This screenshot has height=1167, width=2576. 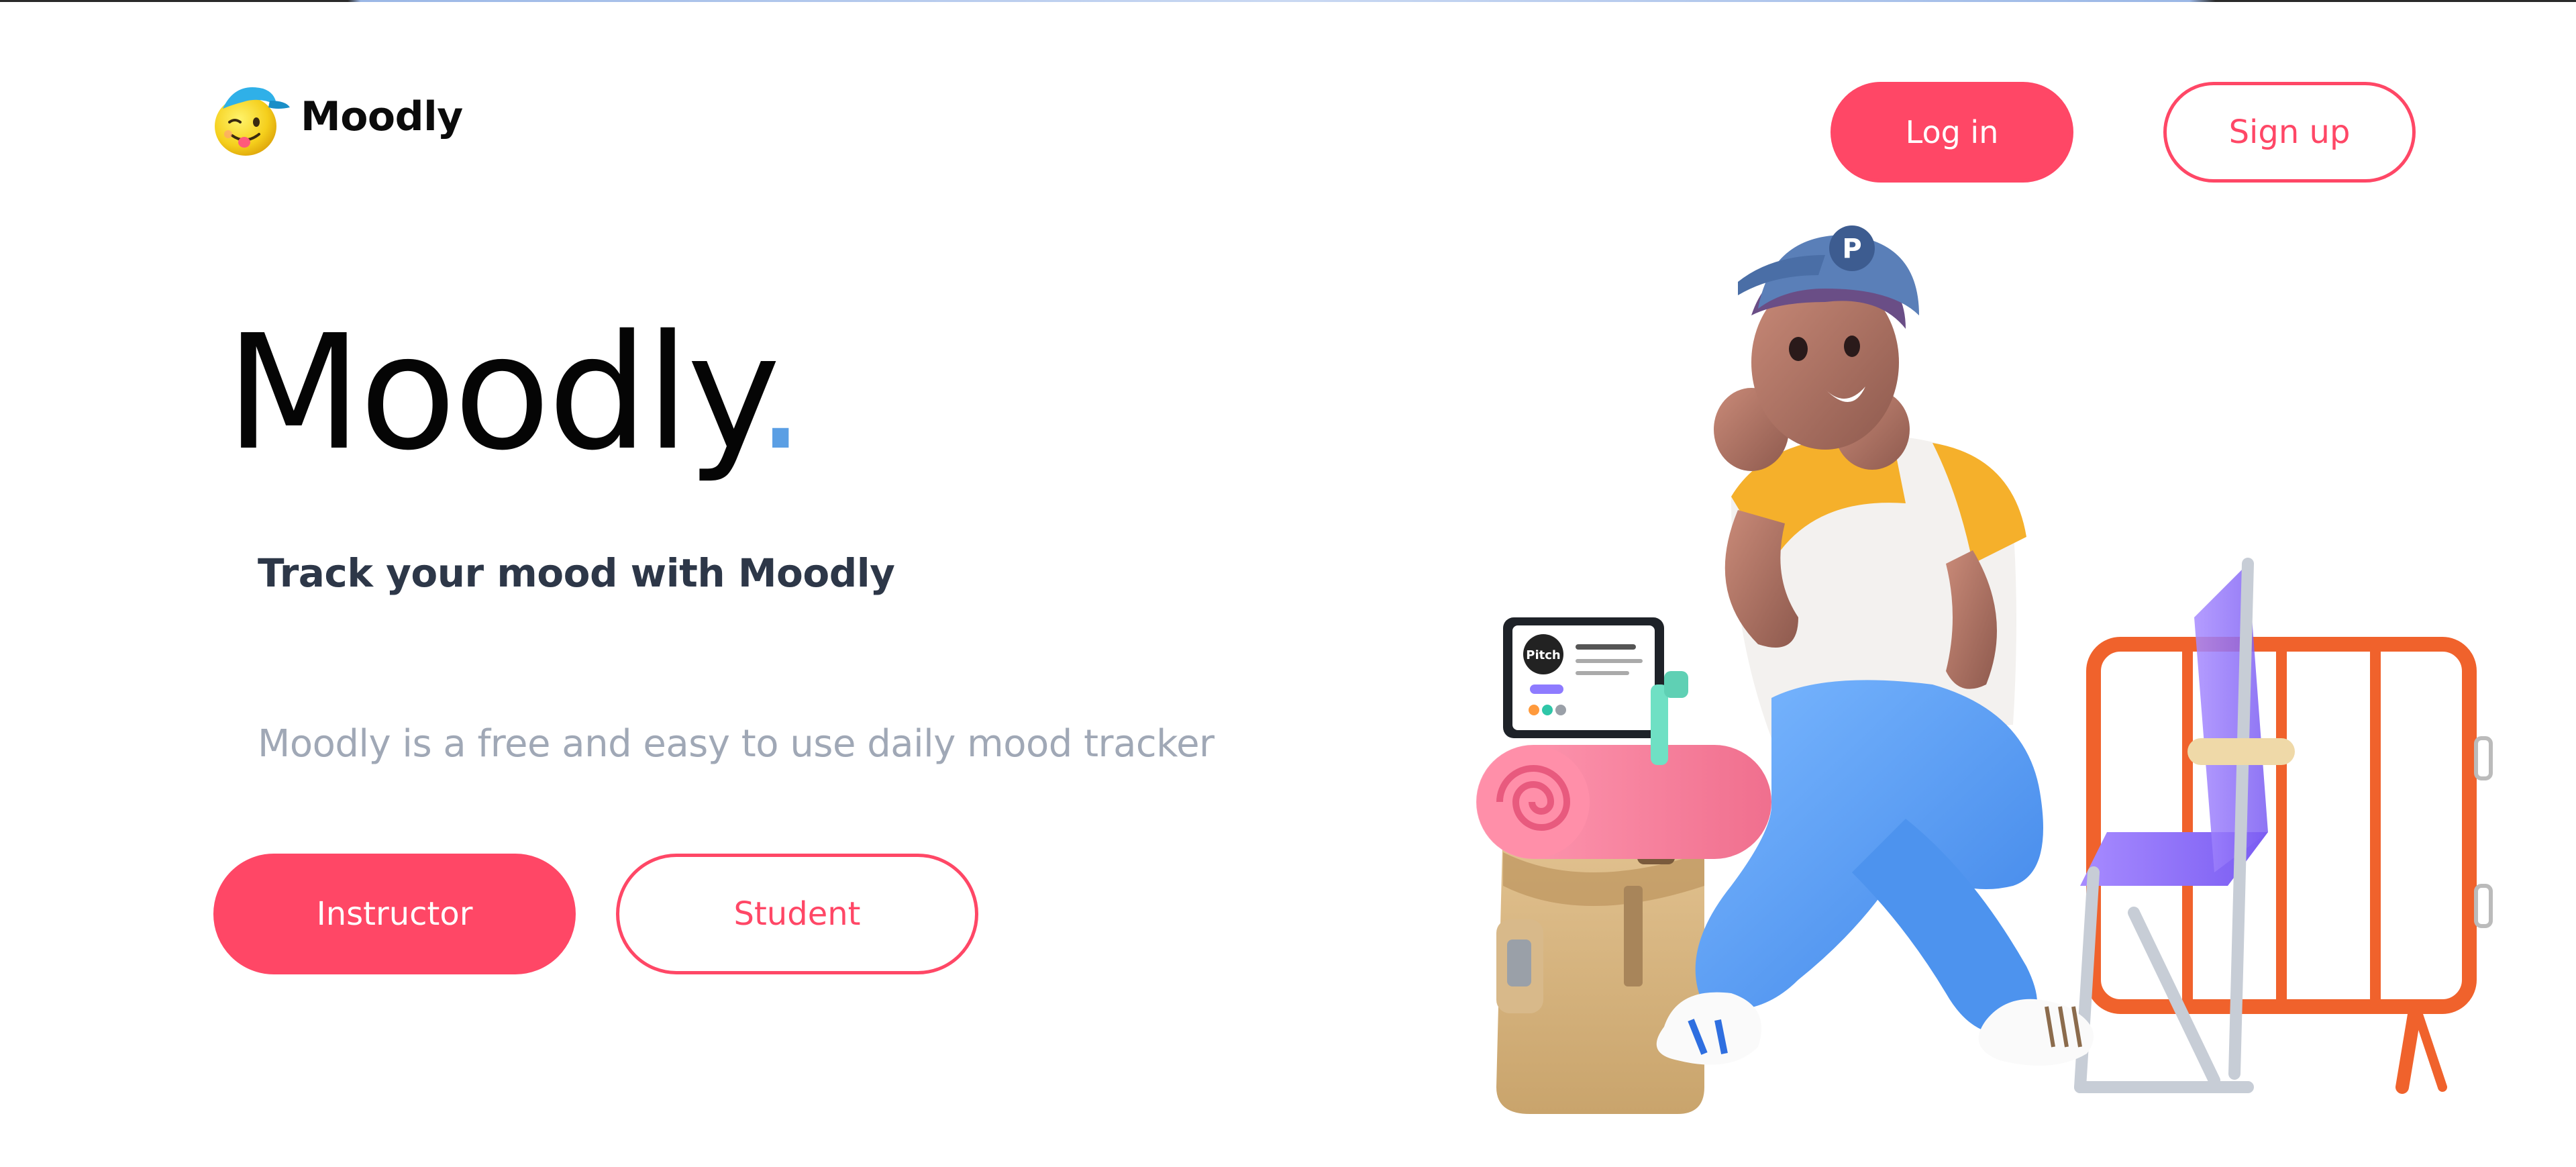 I want to click on login-button: Log in, so click(x=1952, y=132).